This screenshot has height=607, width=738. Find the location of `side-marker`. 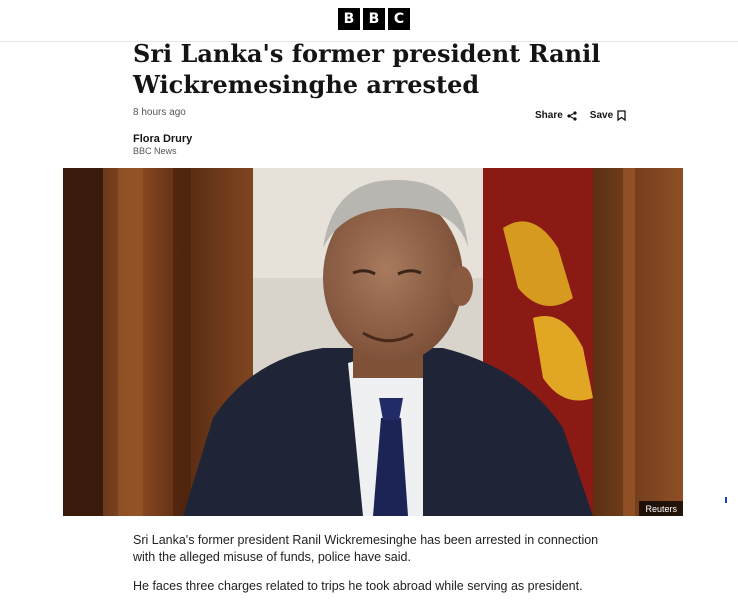

side-marker is located at coordinates (726, 500).